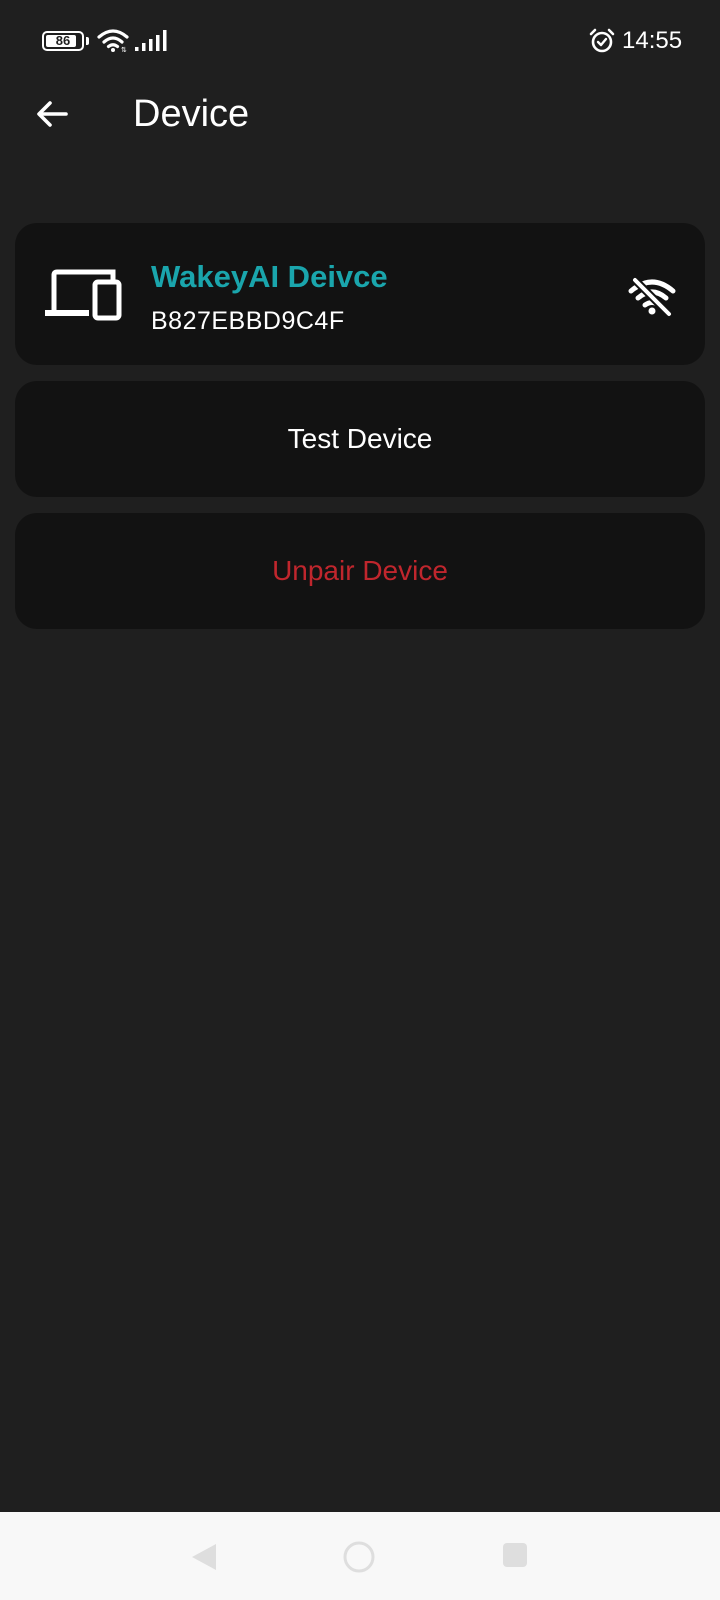  I want to click on device-name: WakeyAI Deivce, so click(269, 276).